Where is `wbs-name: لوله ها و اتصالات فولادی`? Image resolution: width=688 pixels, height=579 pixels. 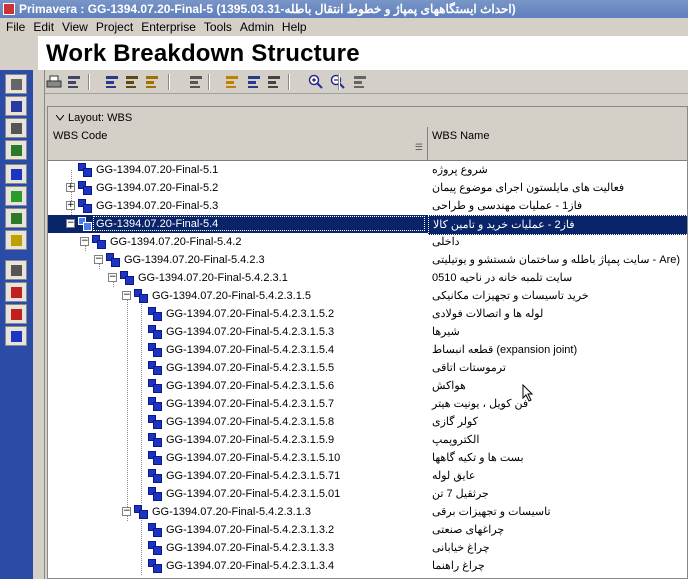
wbs-name: لوله ها و اتصالات فولادی is located at coordinates (488, 314).